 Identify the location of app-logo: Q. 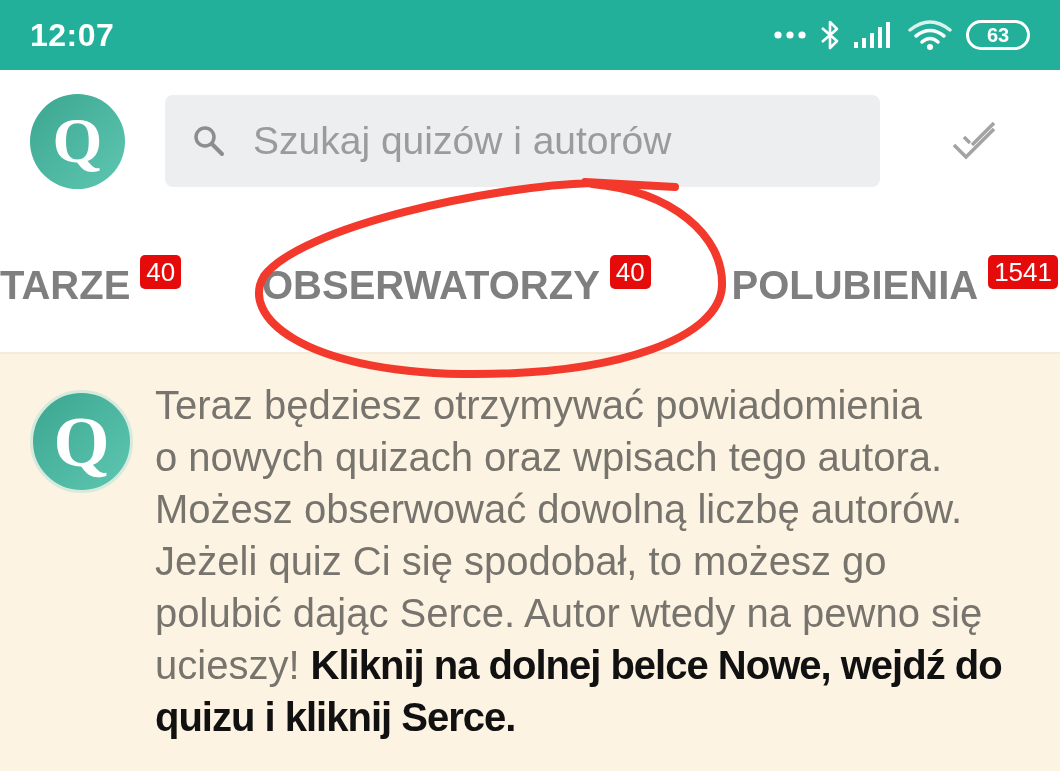
(77, 141).